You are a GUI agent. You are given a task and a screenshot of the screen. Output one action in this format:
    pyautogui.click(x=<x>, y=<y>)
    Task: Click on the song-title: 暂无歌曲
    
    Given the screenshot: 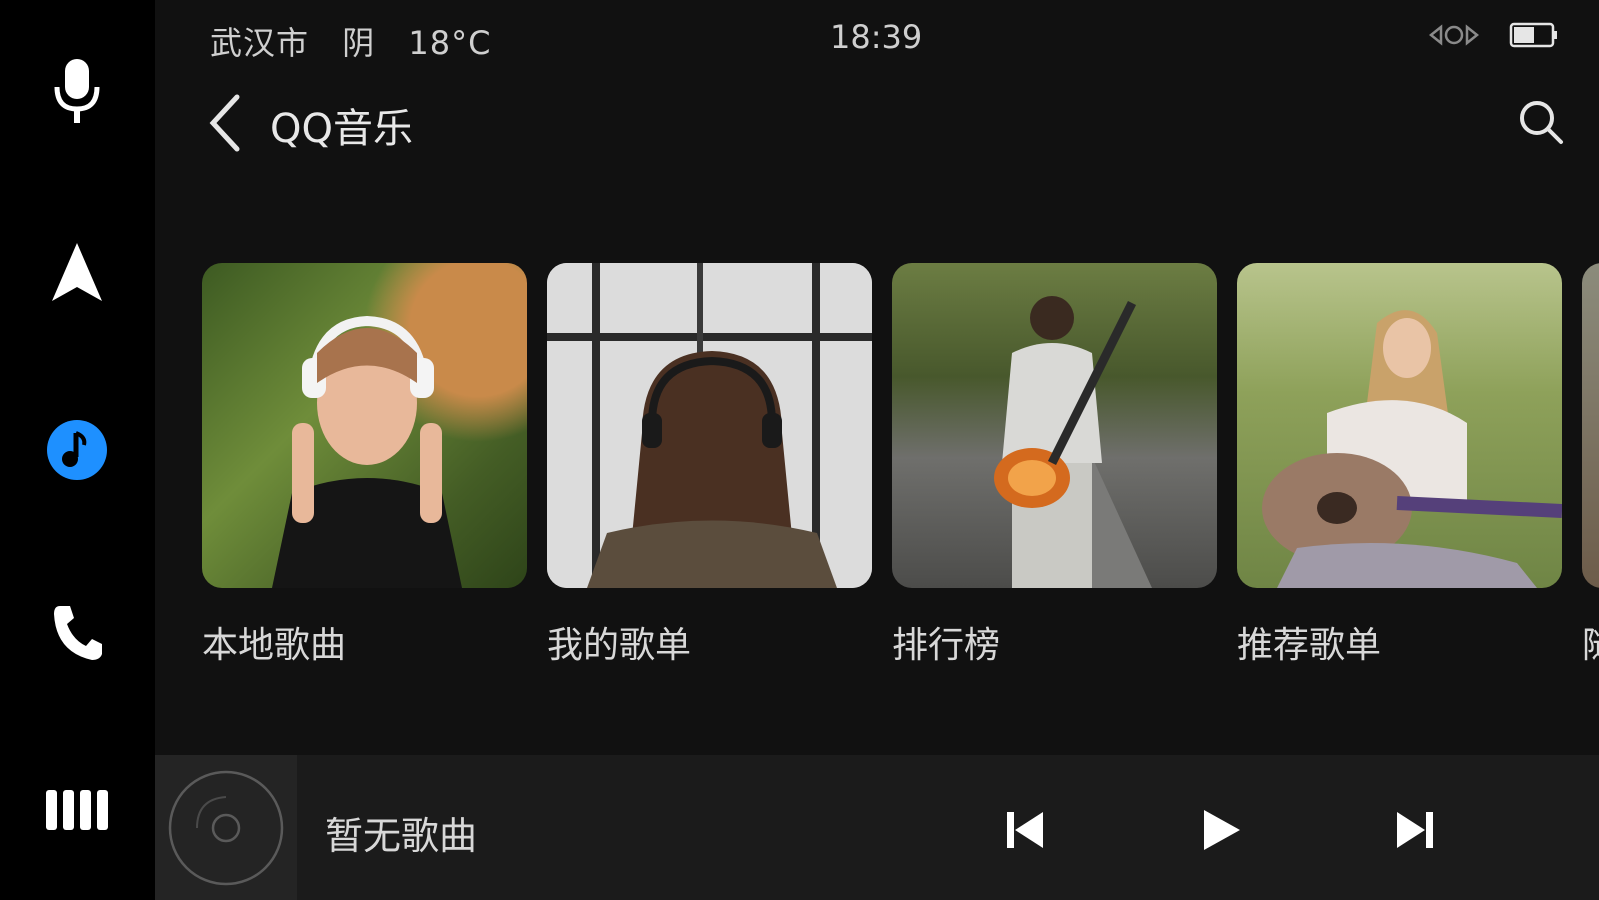 What is the action you would take?
    pyautogui.click(x=401, y=836)
    